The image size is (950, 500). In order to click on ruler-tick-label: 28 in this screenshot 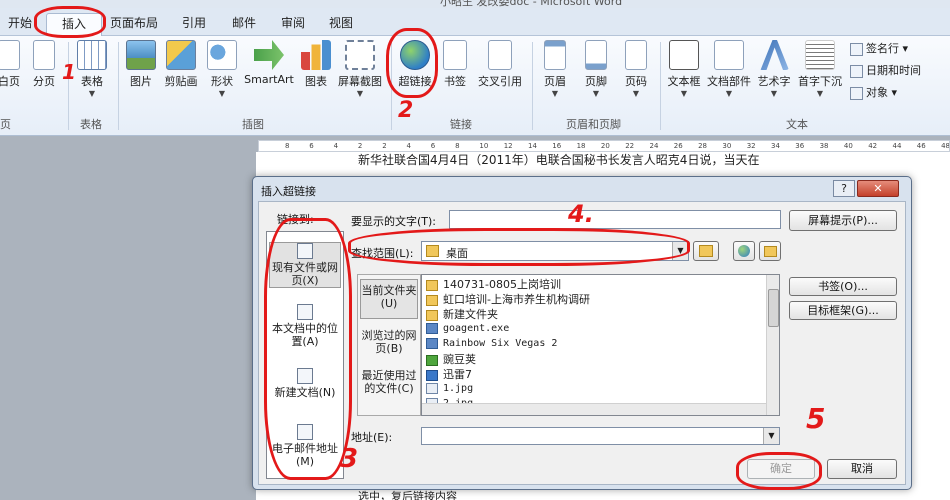, I will do `click(703, 146)`.